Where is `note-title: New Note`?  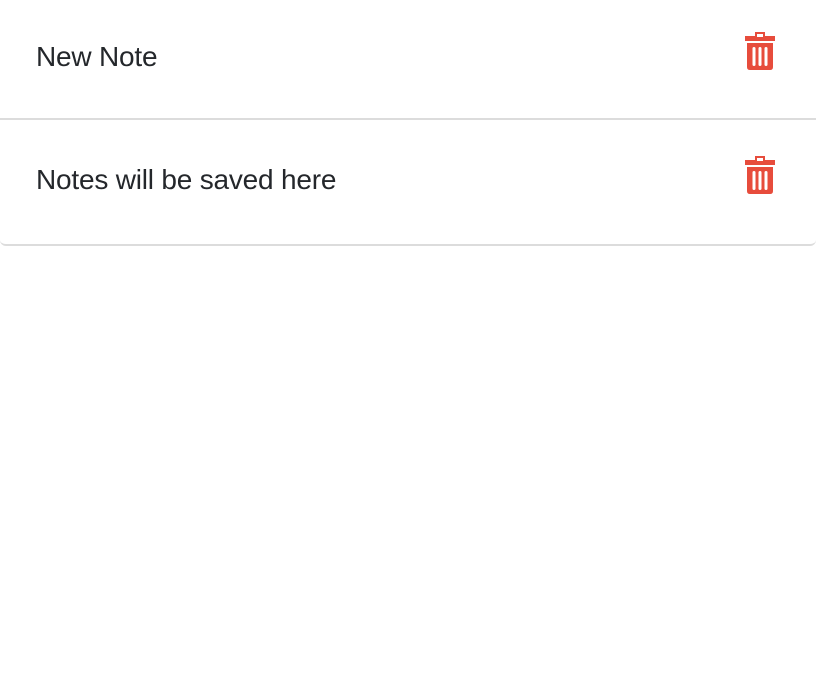 note-title: New Note is located at coordinates (97, 56).